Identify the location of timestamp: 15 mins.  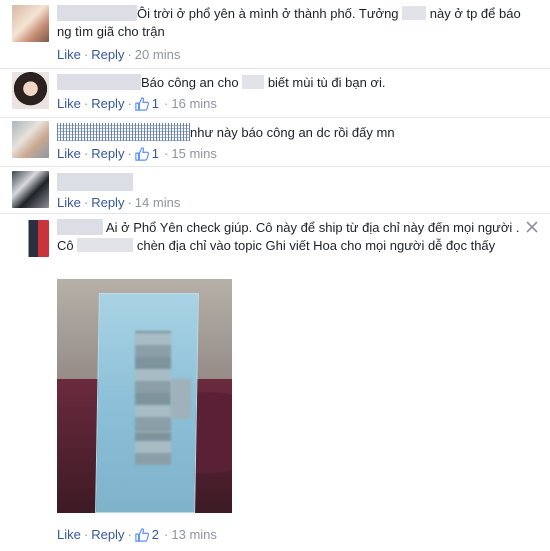
(194, 153).